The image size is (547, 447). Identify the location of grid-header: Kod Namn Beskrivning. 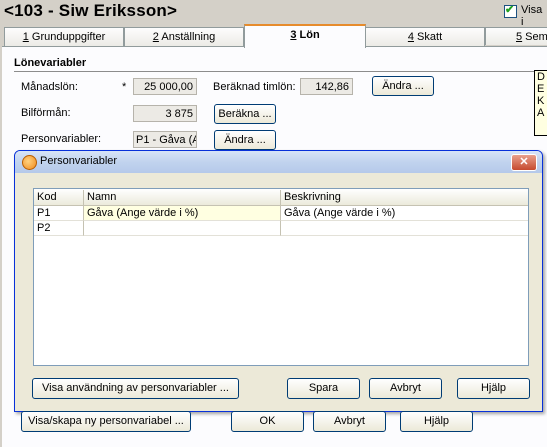
(281, 197).